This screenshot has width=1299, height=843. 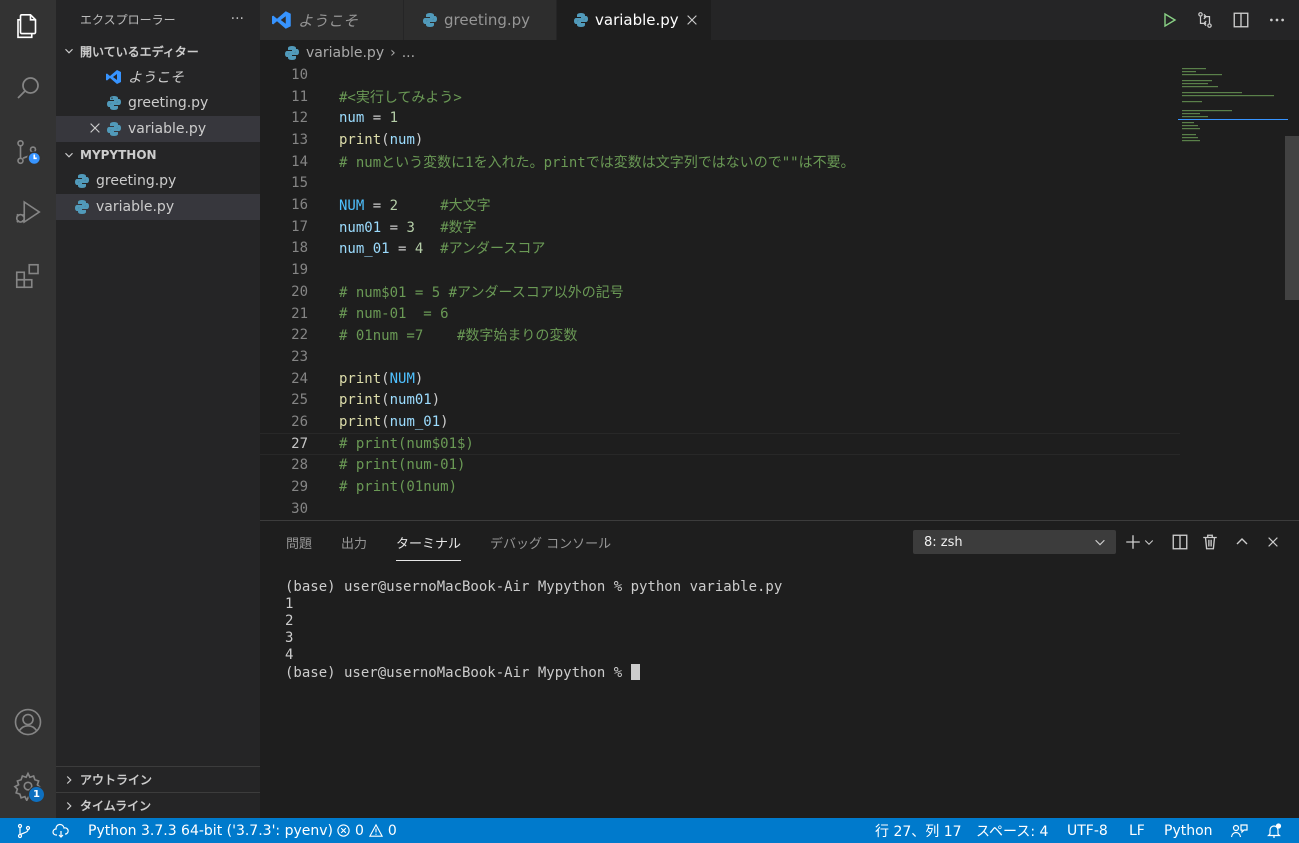 What do you see at coordinates (1277, 20) in the screenshot?
I see `more-actions-icon` at bounding box center [1277, 20].